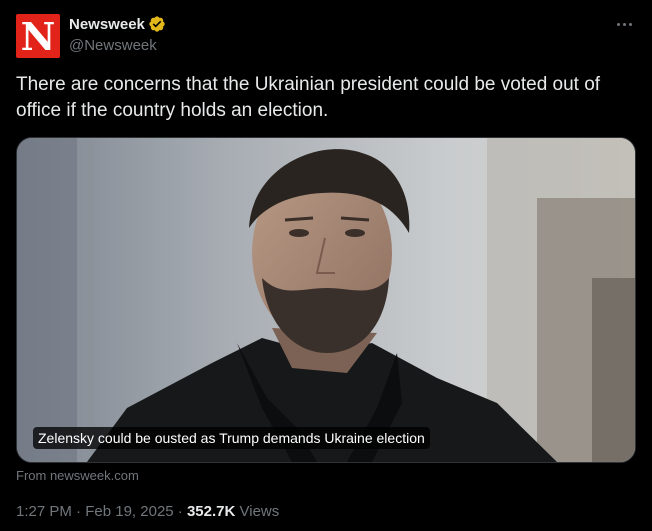 This screenshot has height=531, width=652. I want to click on verified-badge-icon, so click(157, 24).